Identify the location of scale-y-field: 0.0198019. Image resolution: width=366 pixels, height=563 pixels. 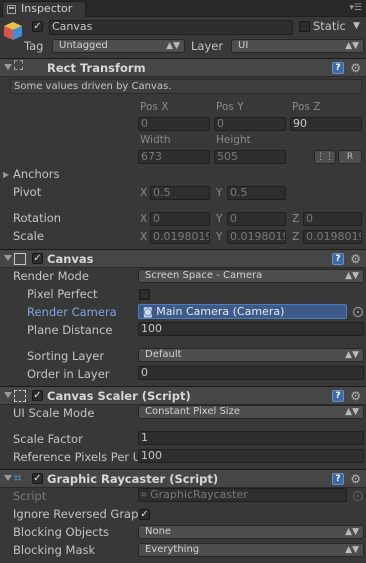
(256, 237).